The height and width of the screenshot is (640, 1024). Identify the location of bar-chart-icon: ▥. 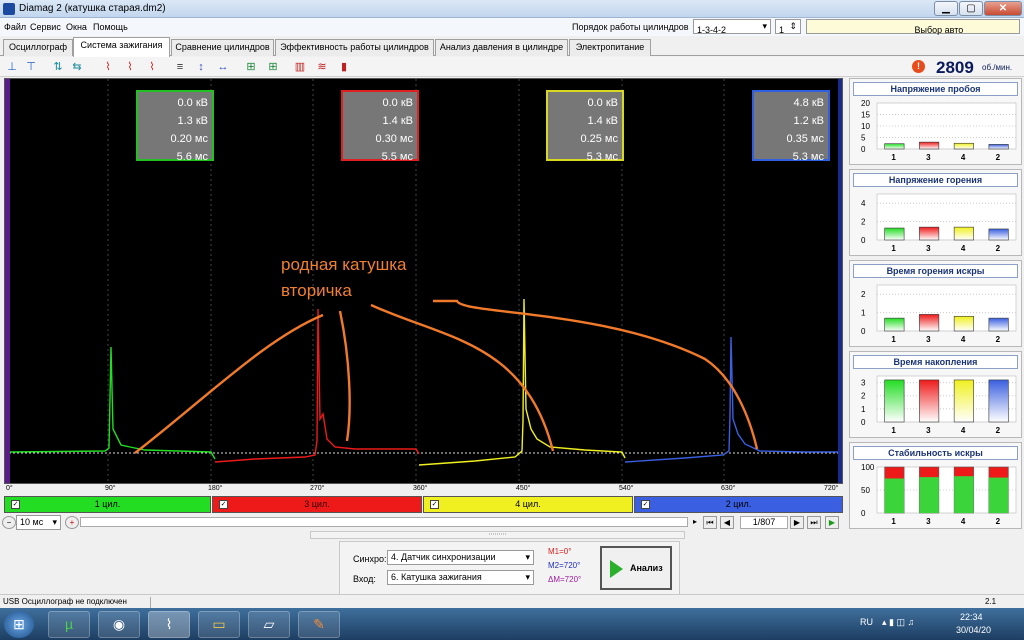
(300, 67).